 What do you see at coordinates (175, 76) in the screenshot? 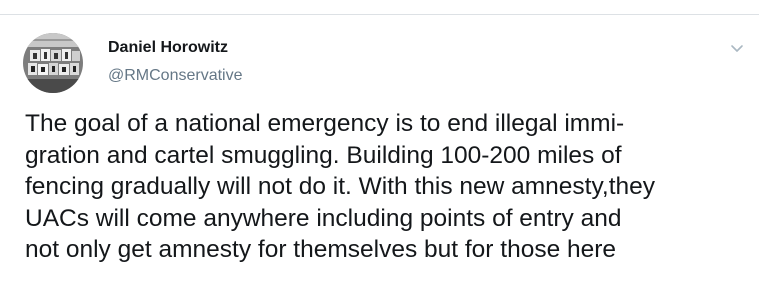
I see `author-handle: @RMConservative` at bounding box center [175, 76].